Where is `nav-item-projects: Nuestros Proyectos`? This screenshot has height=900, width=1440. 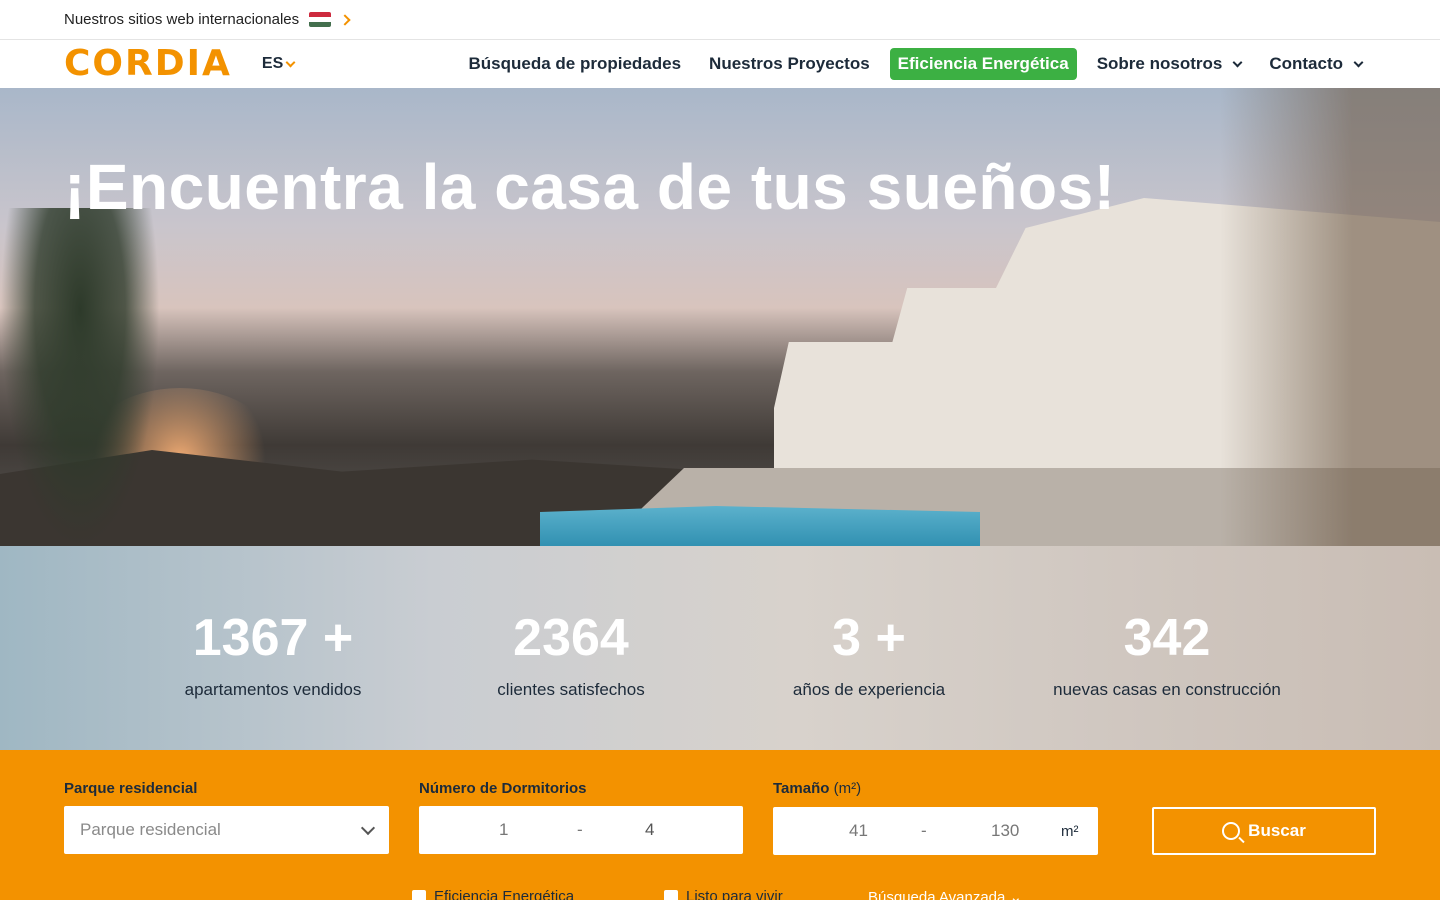
nav-item-projects: Nuestros Proyectos is located at coordinates (789, 64).